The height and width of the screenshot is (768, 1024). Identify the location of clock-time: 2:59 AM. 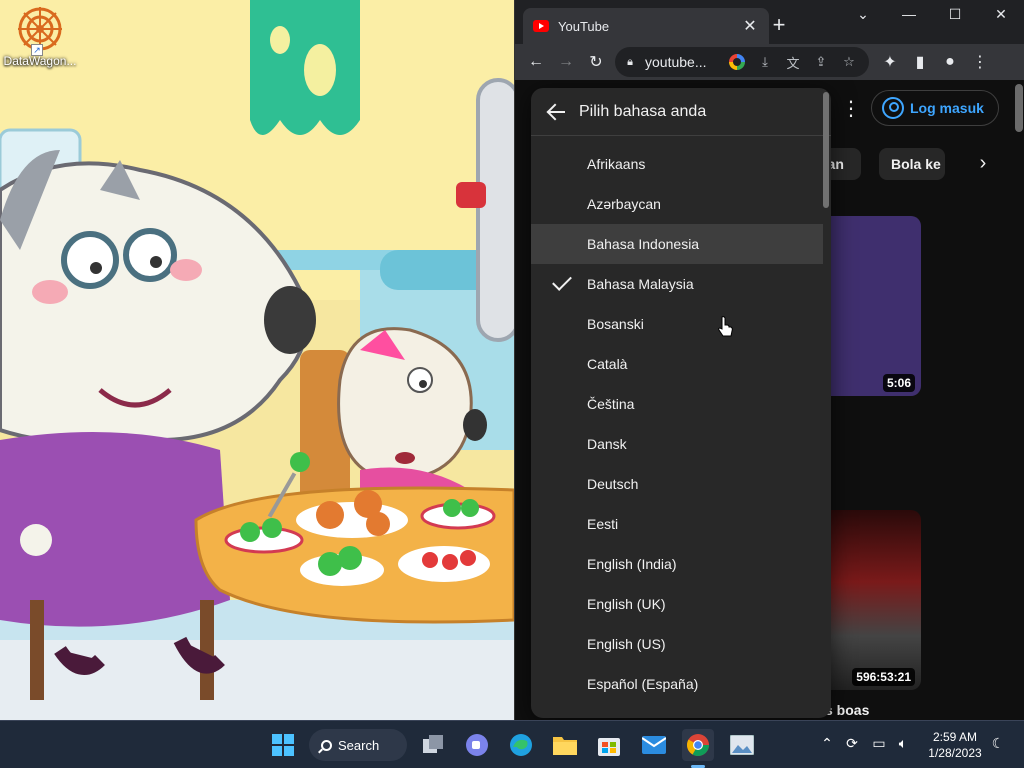
(955, 737).